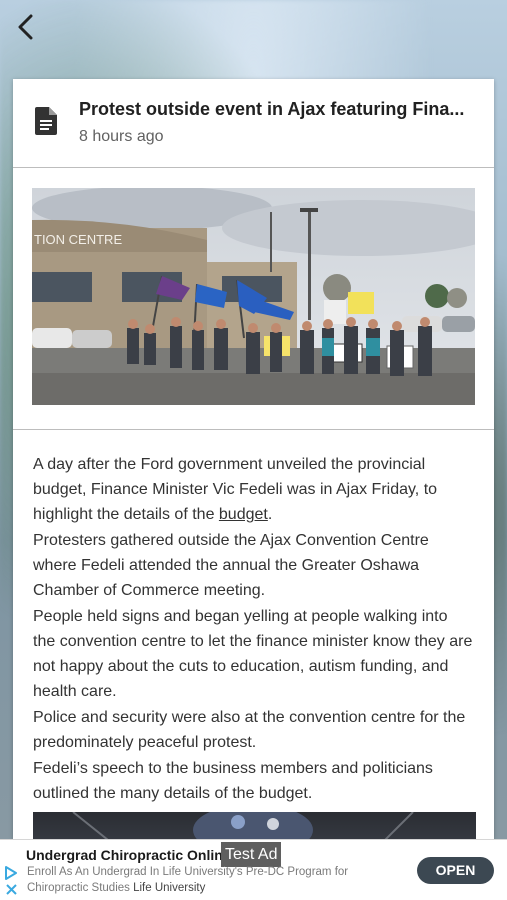  Describe the element at coordinates (251, 854) in the screenshot. I see `test-ad-badge: Test Ad` at that location.